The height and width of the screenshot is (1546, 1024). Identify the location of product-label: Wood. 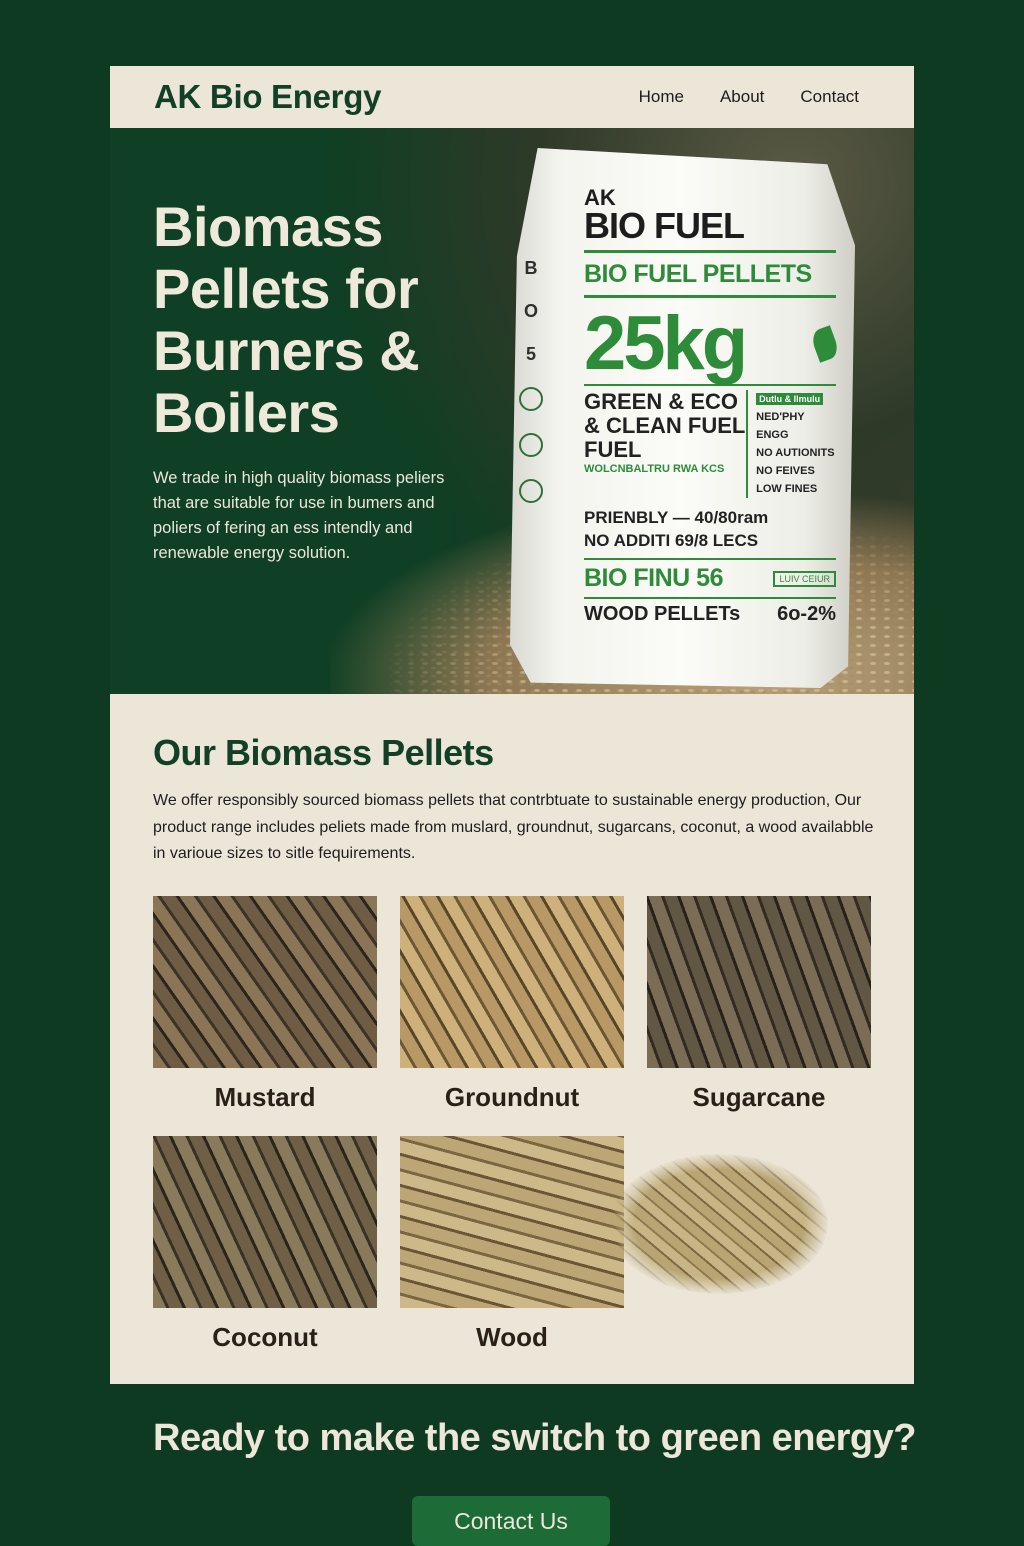
(512, 1337).